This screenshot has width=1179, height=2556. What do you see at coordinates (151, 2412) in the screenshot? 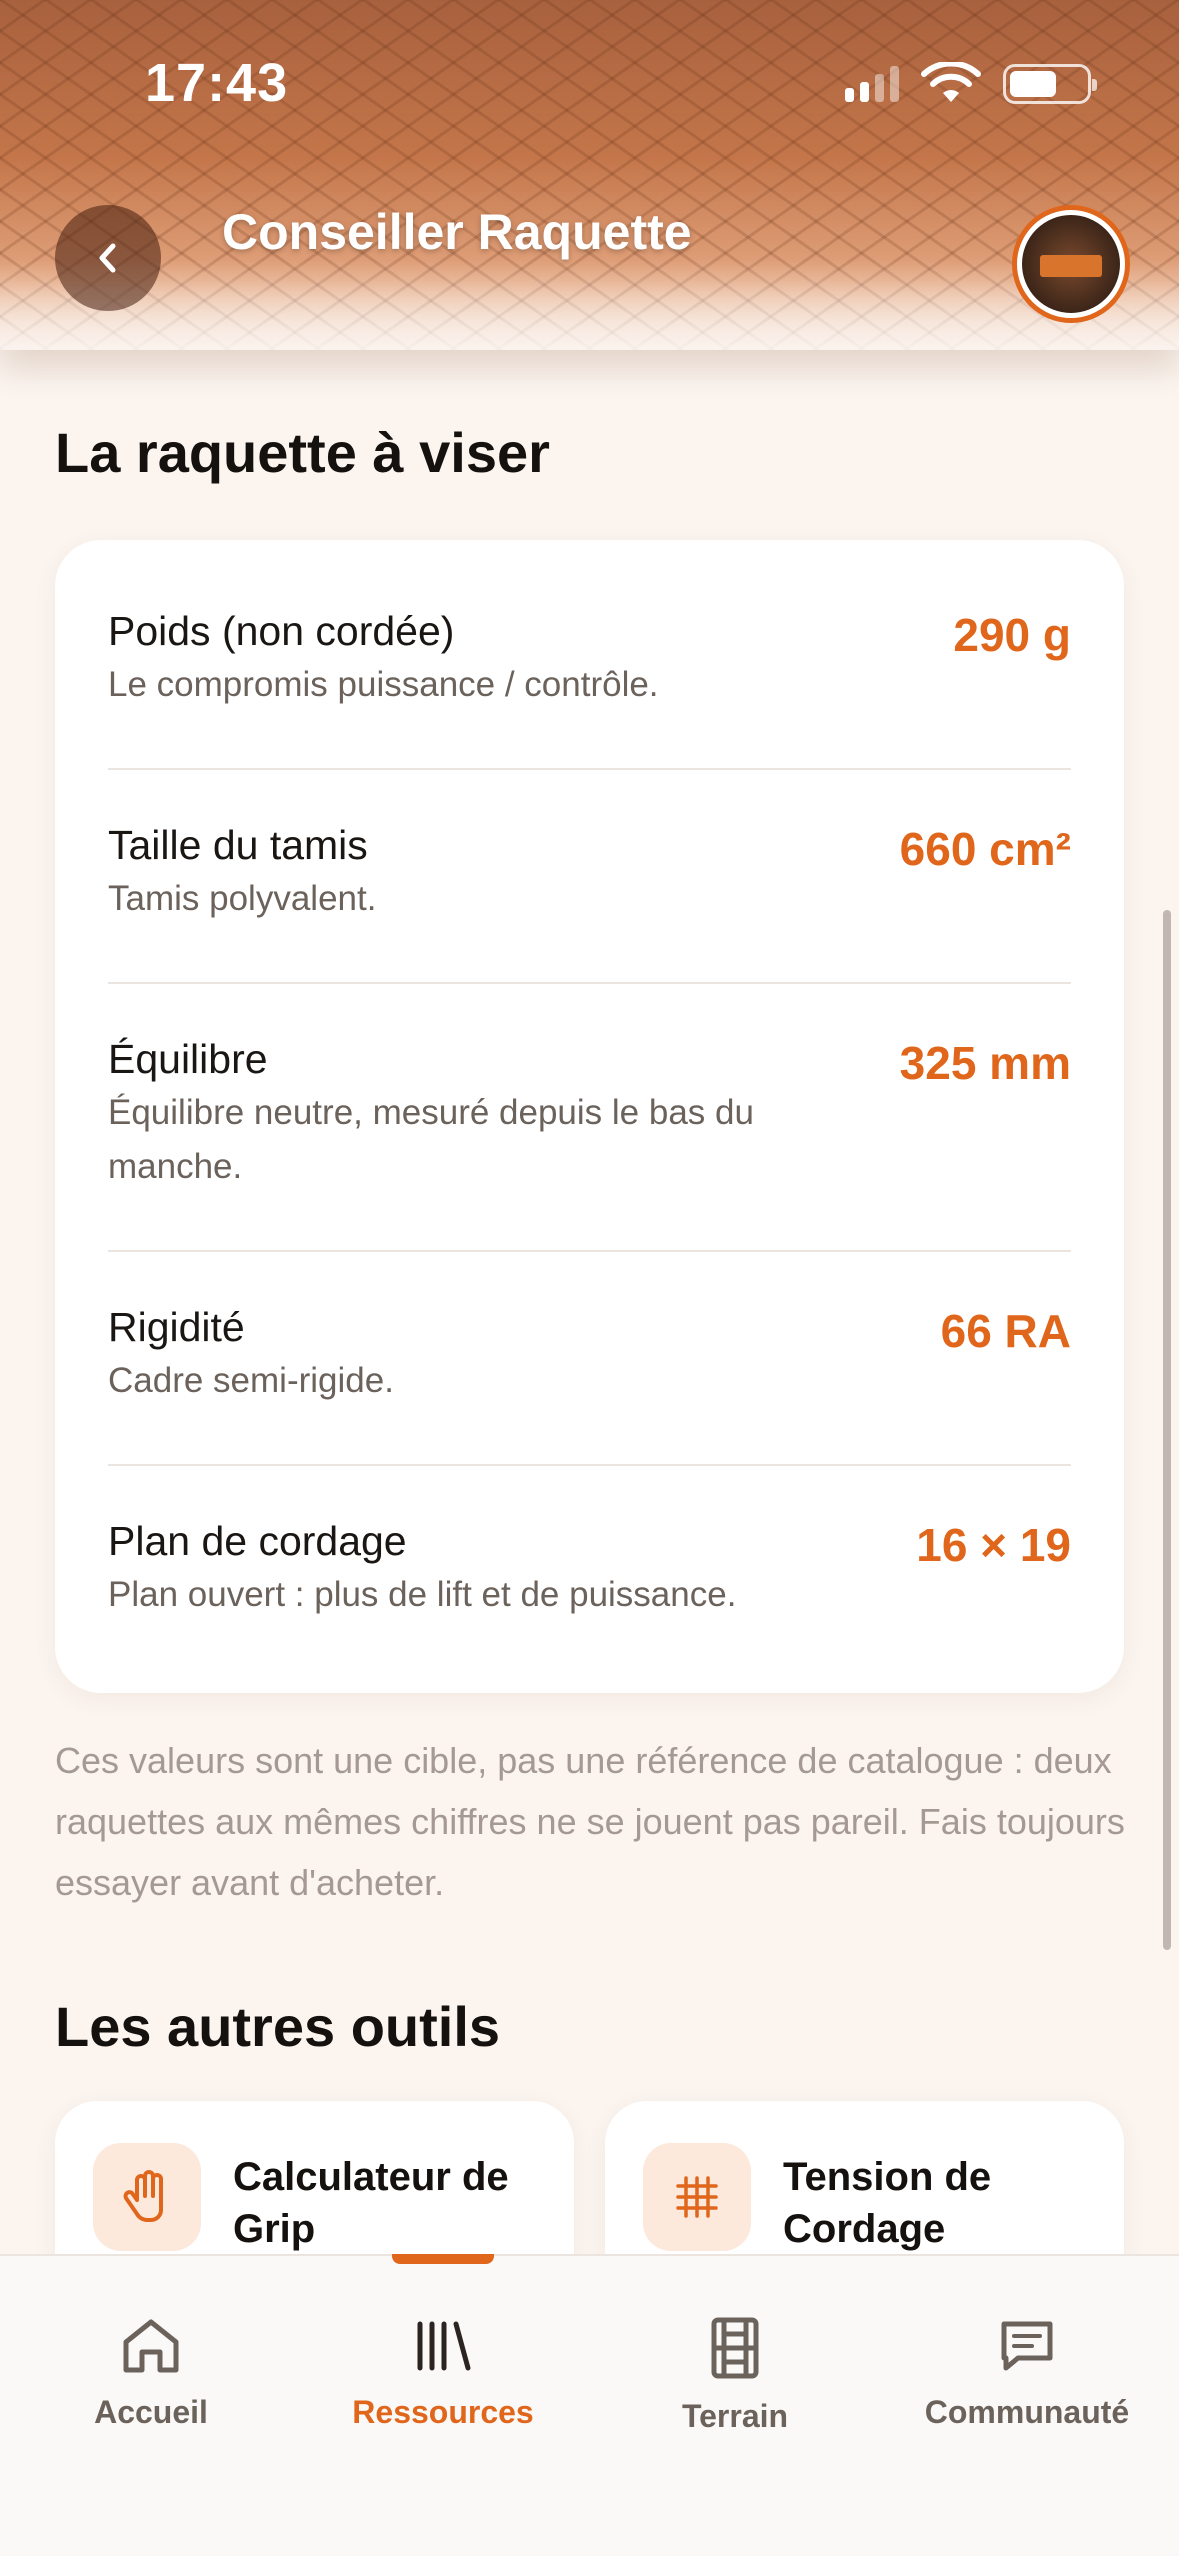
I see `nav-label: Accueil` at bounding box center [151, 2412].